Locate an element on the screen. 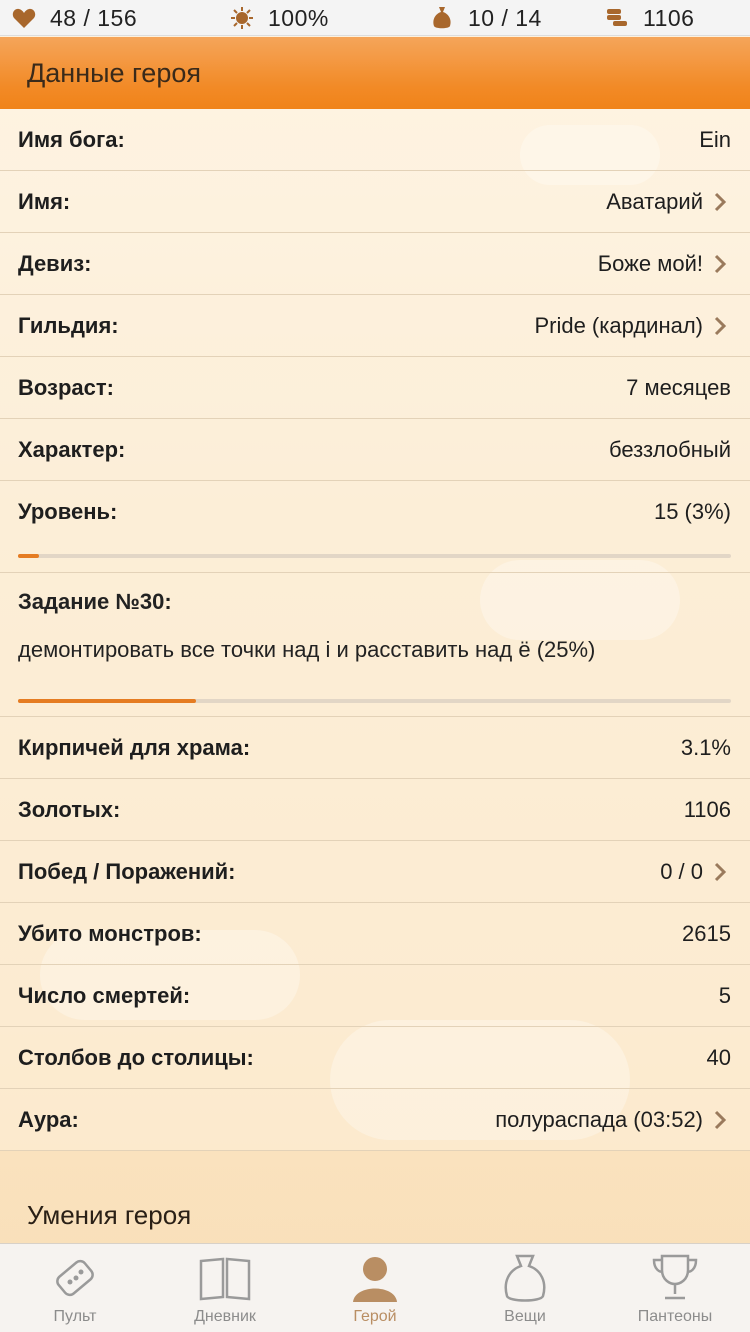 This screenshot has height=1332, width=750. row-label: Кирпичей для храма: is located at coordinates (134, 747).